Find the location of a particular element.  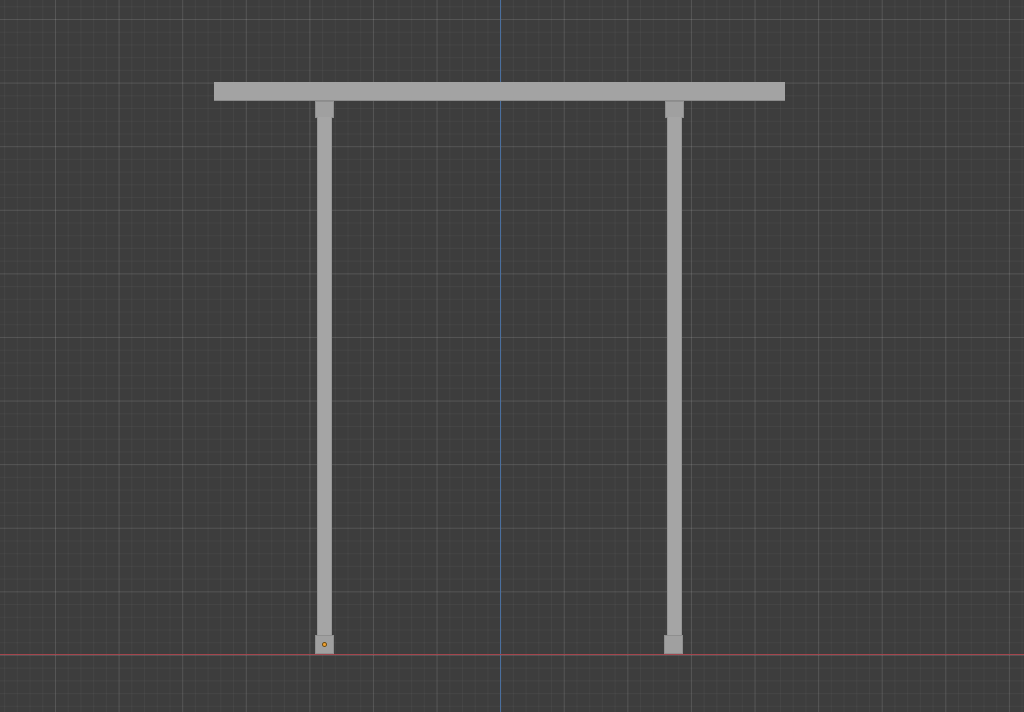

top-right-bracket is located at coordinates (674, 109).